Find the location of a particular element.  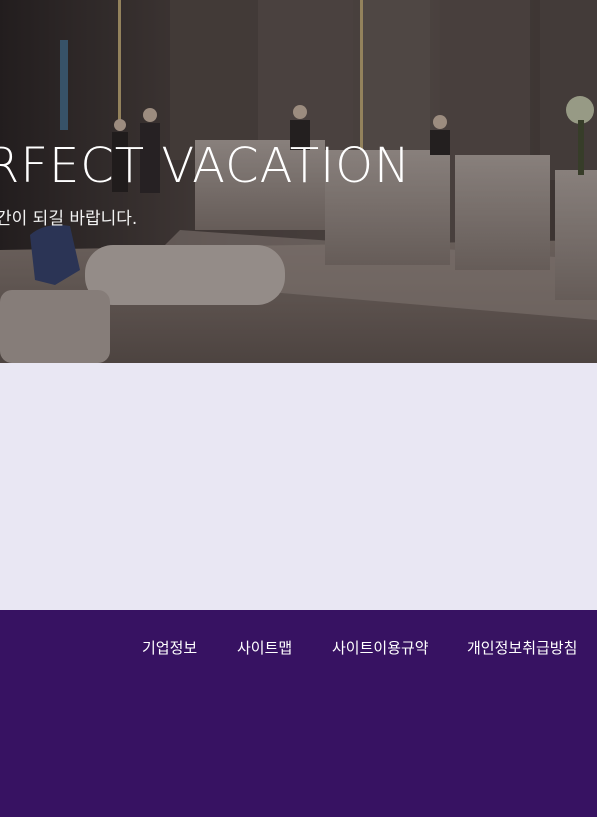

footer-link-privacy-policy: 개인정보취급방침 is located at coordinates (522, 647).